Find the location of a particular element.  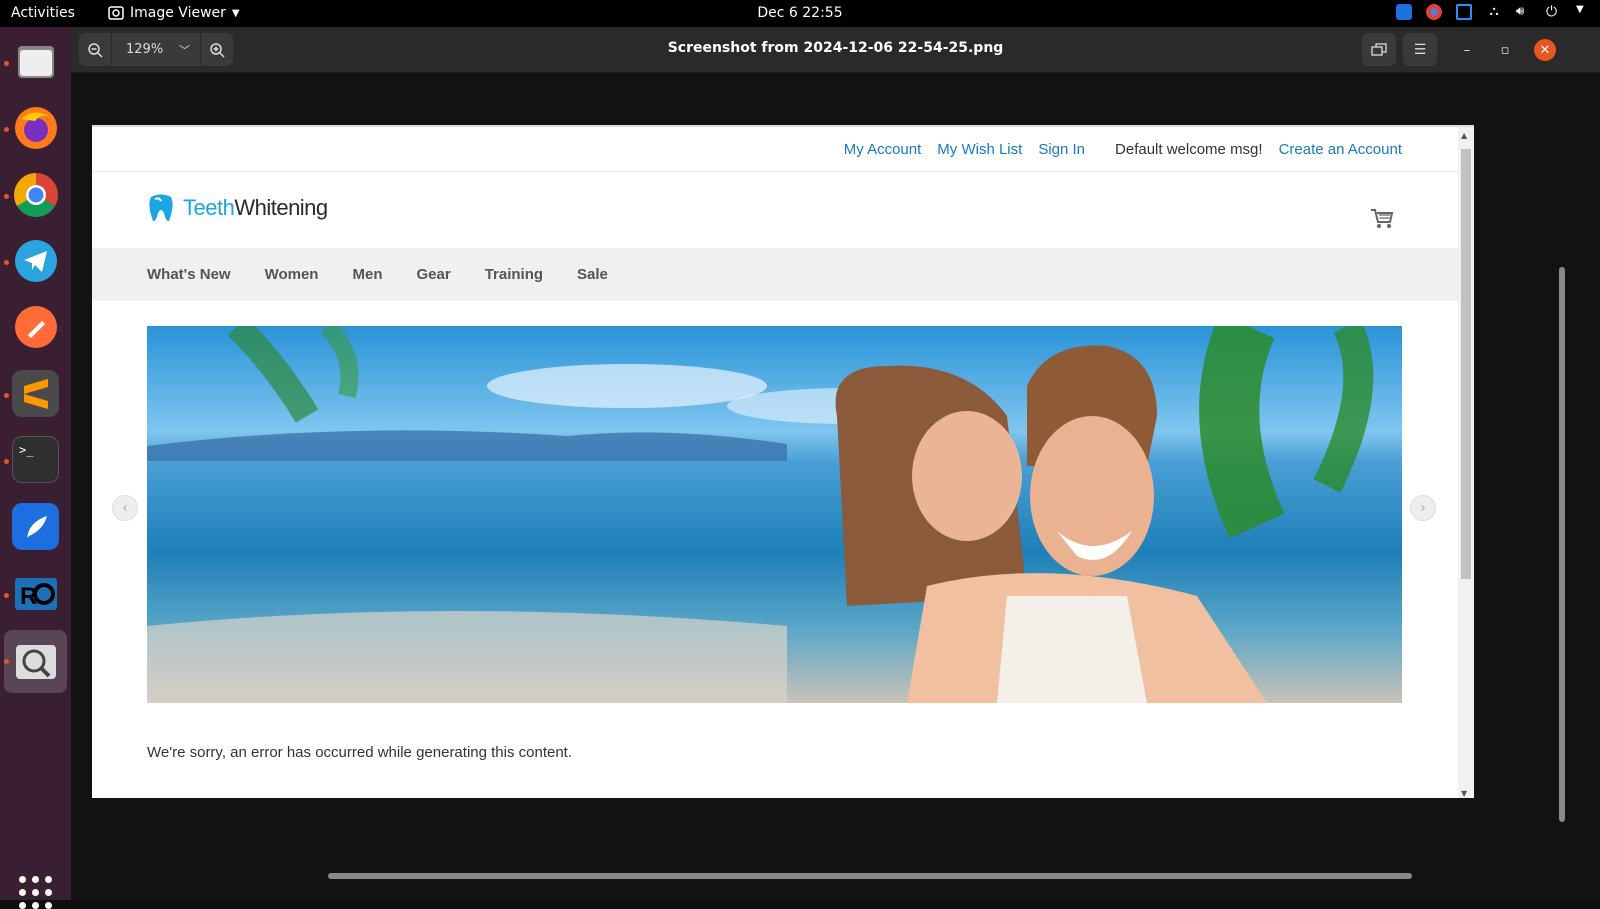

show-applications-icon is located at coordinates (35, 892).